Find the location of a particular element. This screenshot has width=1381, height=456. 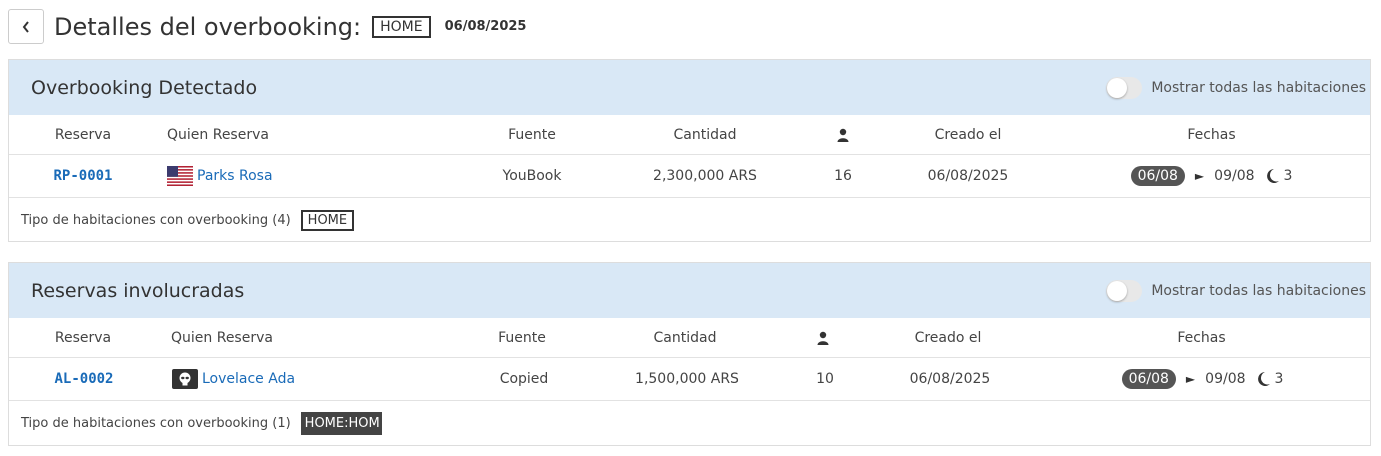

back-button is located at coordinates (26, 26).